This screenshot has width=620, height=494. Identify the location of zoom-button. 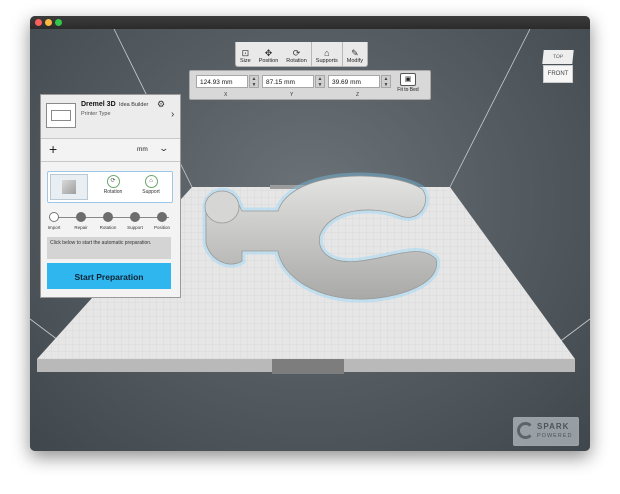
(58, 22).